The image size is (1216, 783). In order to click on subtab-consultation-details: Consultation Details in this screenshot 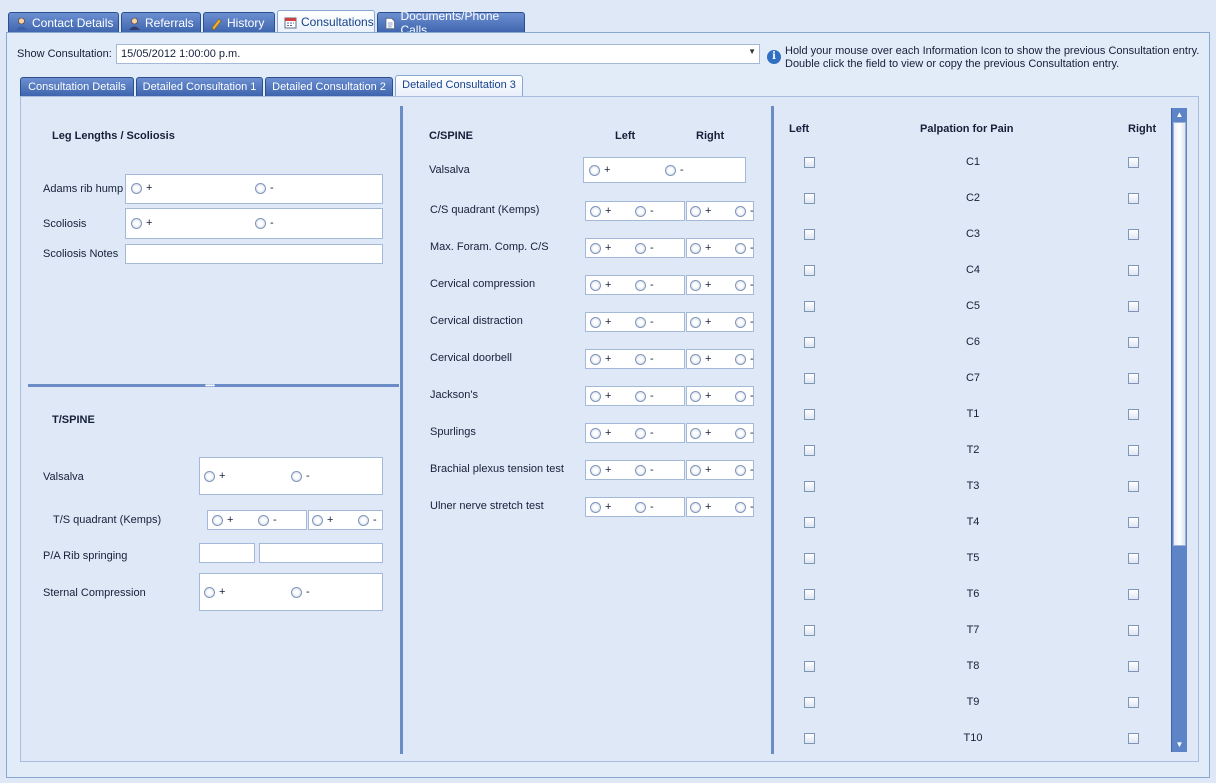, I will do `click(77, 86)`.